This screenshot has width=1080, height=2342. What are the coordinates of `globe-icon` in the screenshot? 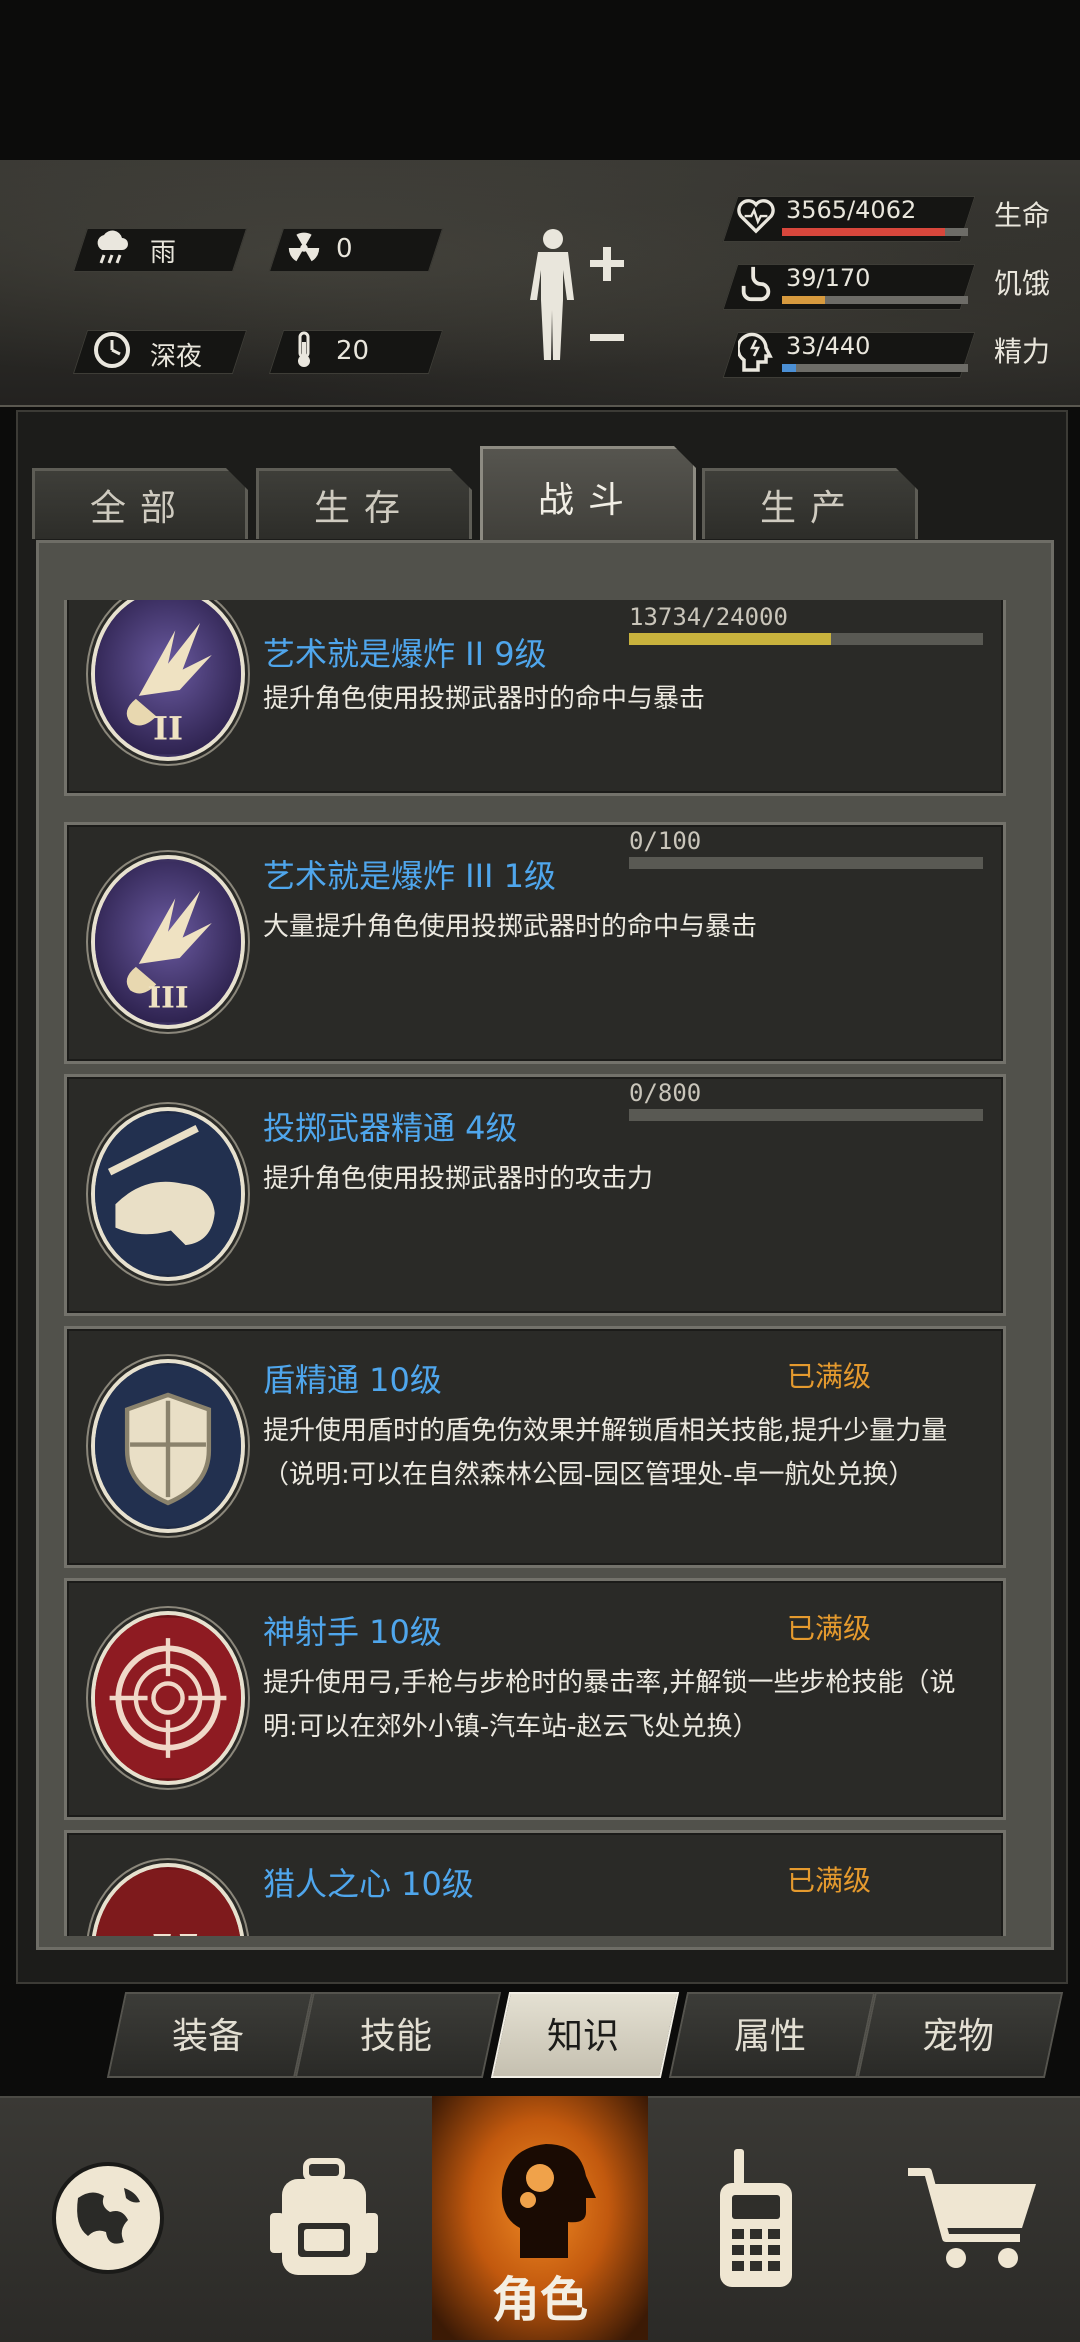 It's located at (108, 2218).